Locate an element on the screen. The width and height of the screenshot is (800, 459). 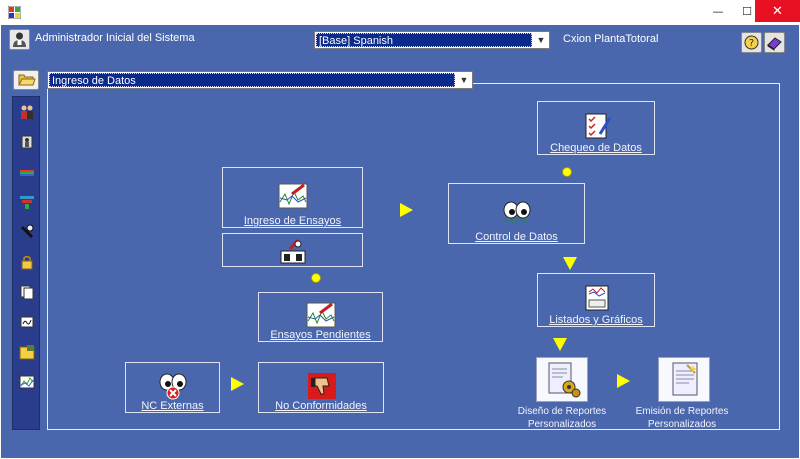
left-toolbar is located at coordinates (26, 263).